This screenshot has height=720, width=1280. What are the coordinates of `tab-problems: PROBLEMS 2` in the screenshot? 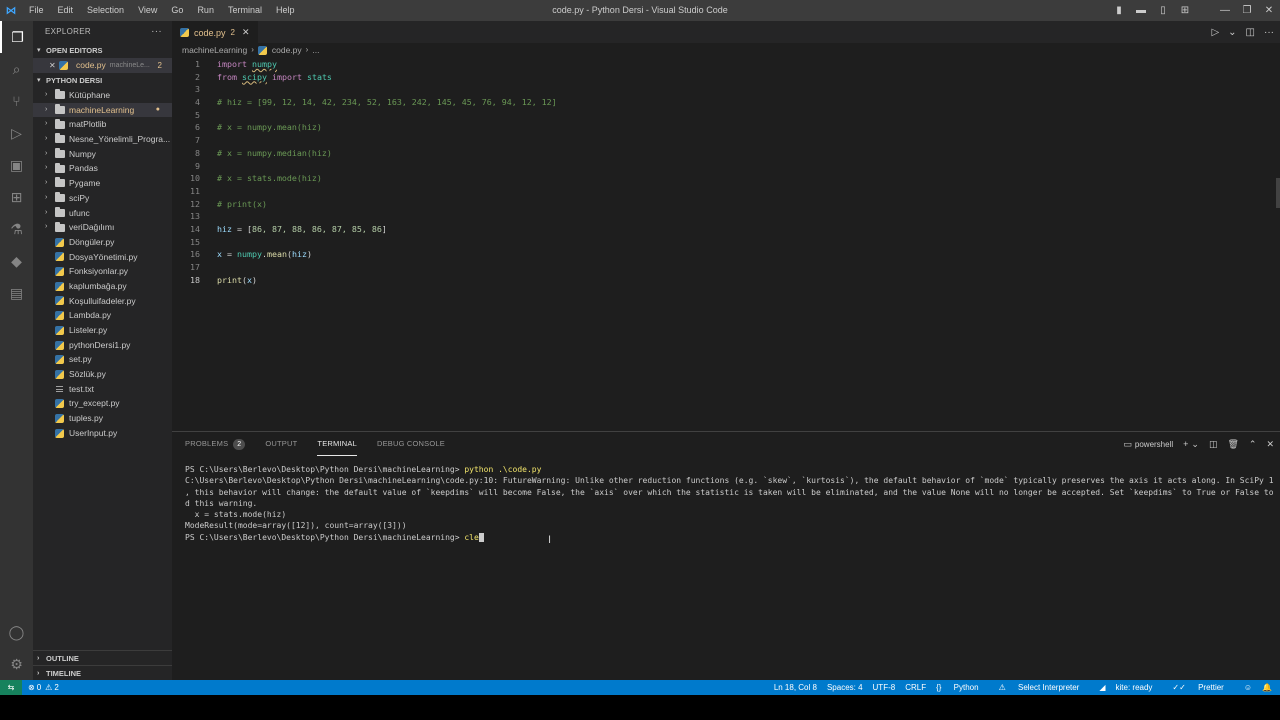 It's located at (215, 444).